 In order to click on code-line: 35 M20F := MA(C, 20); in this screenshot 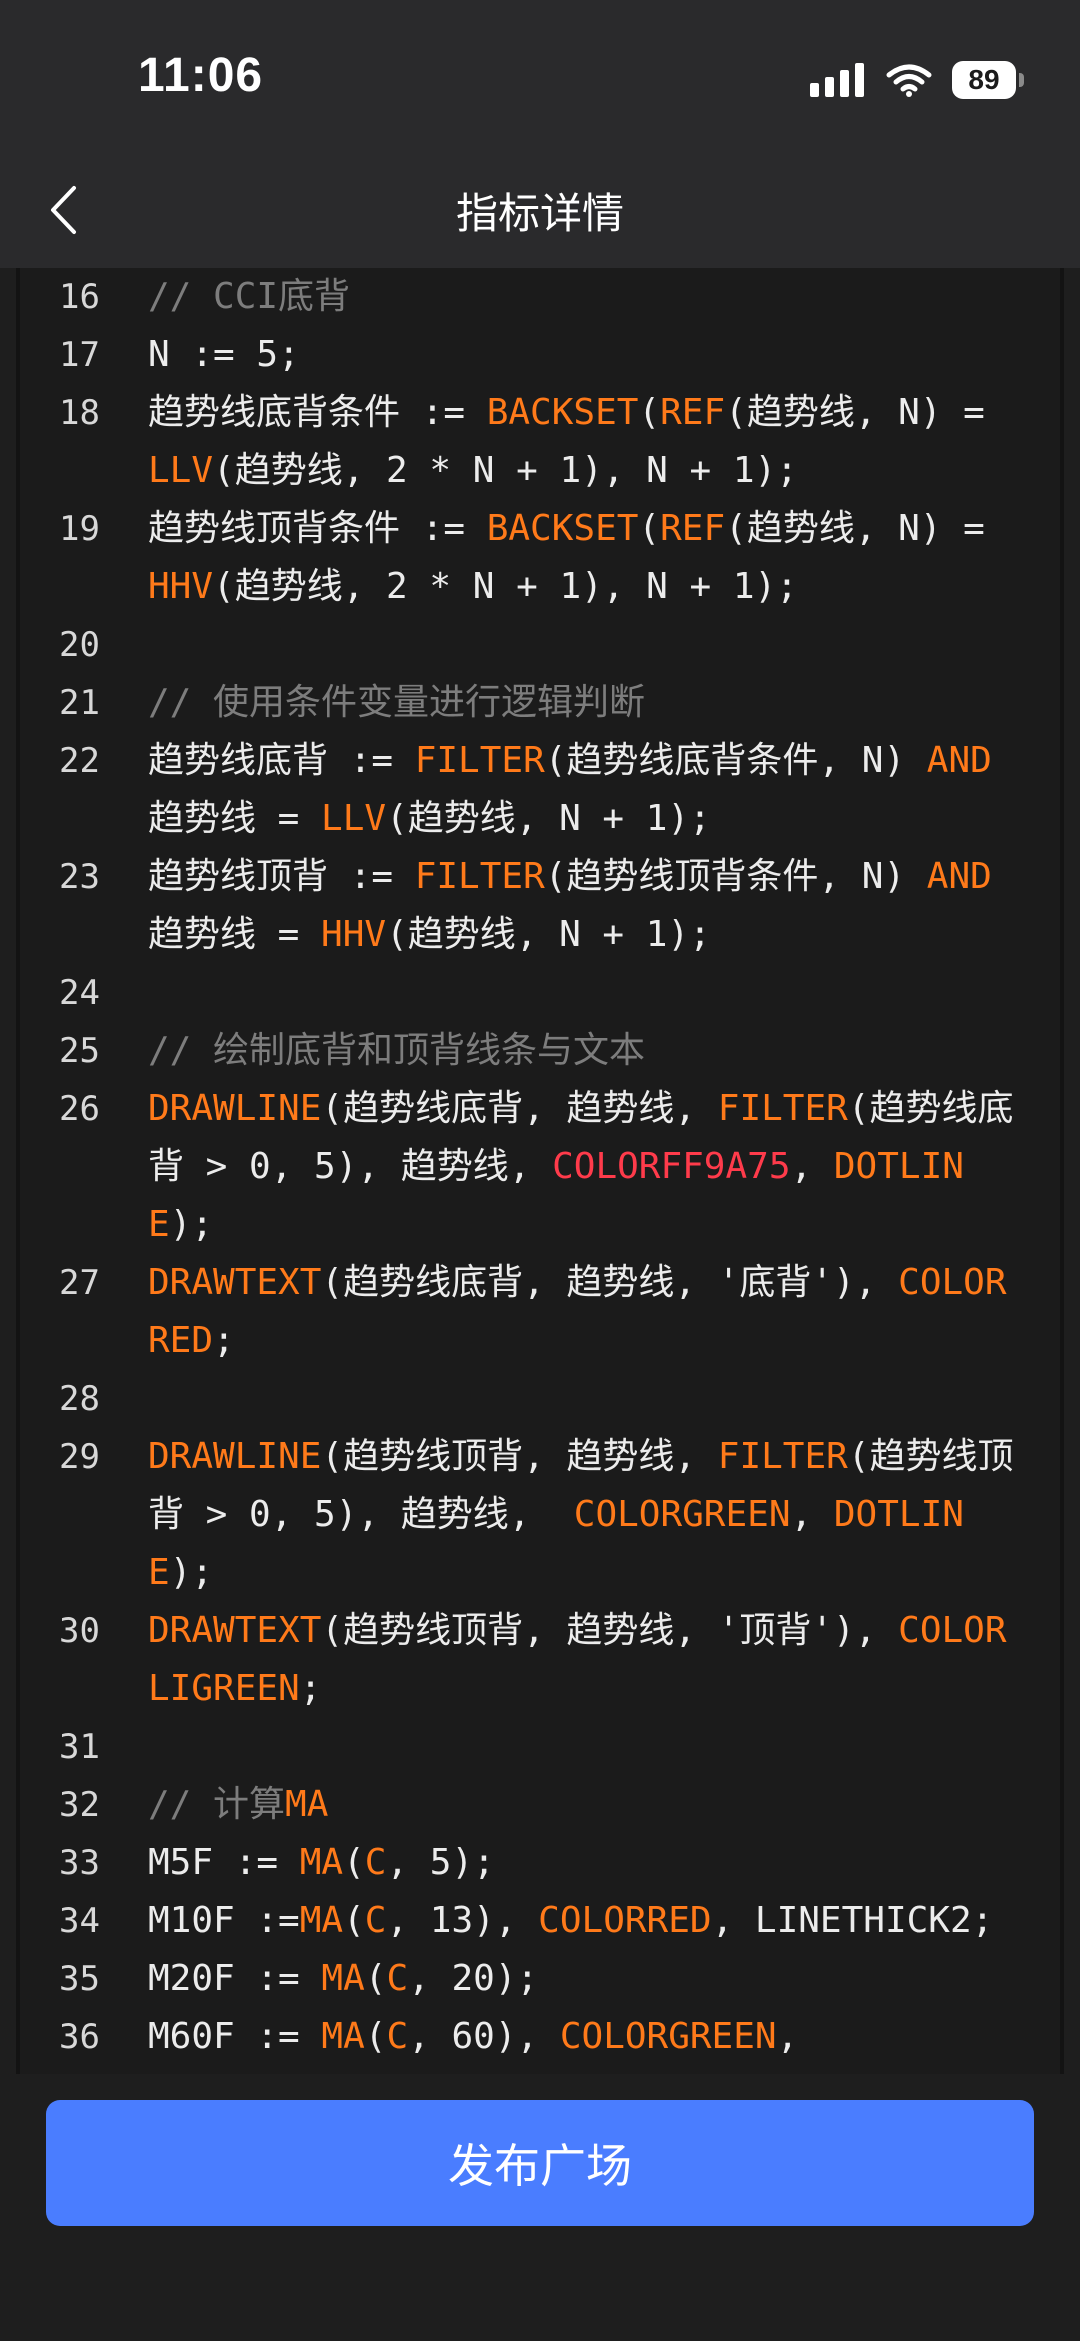, I will do `click(540, 1979)`.